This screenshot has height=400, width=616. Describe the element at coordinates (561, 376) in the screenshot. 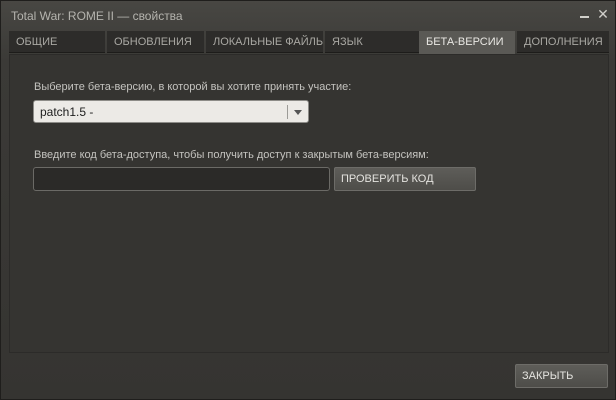

I see `close-button: ЗАКРЫТЬ` at that location.